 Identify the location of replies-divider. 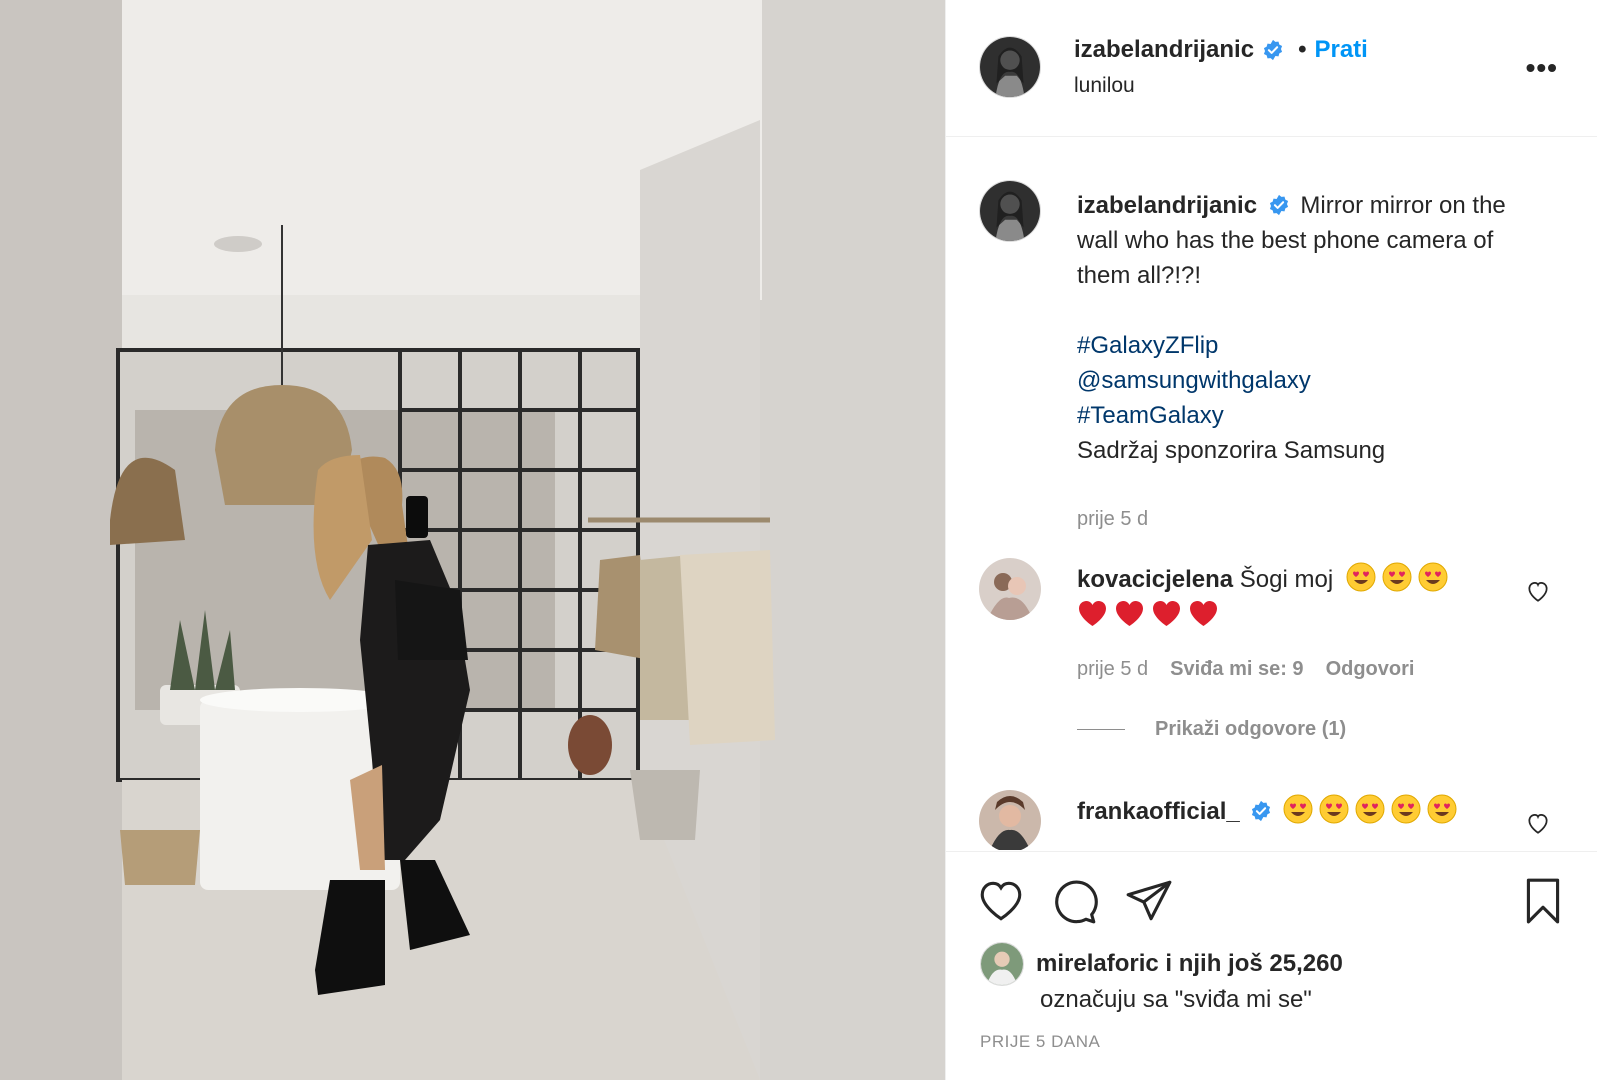
(1101, 729).